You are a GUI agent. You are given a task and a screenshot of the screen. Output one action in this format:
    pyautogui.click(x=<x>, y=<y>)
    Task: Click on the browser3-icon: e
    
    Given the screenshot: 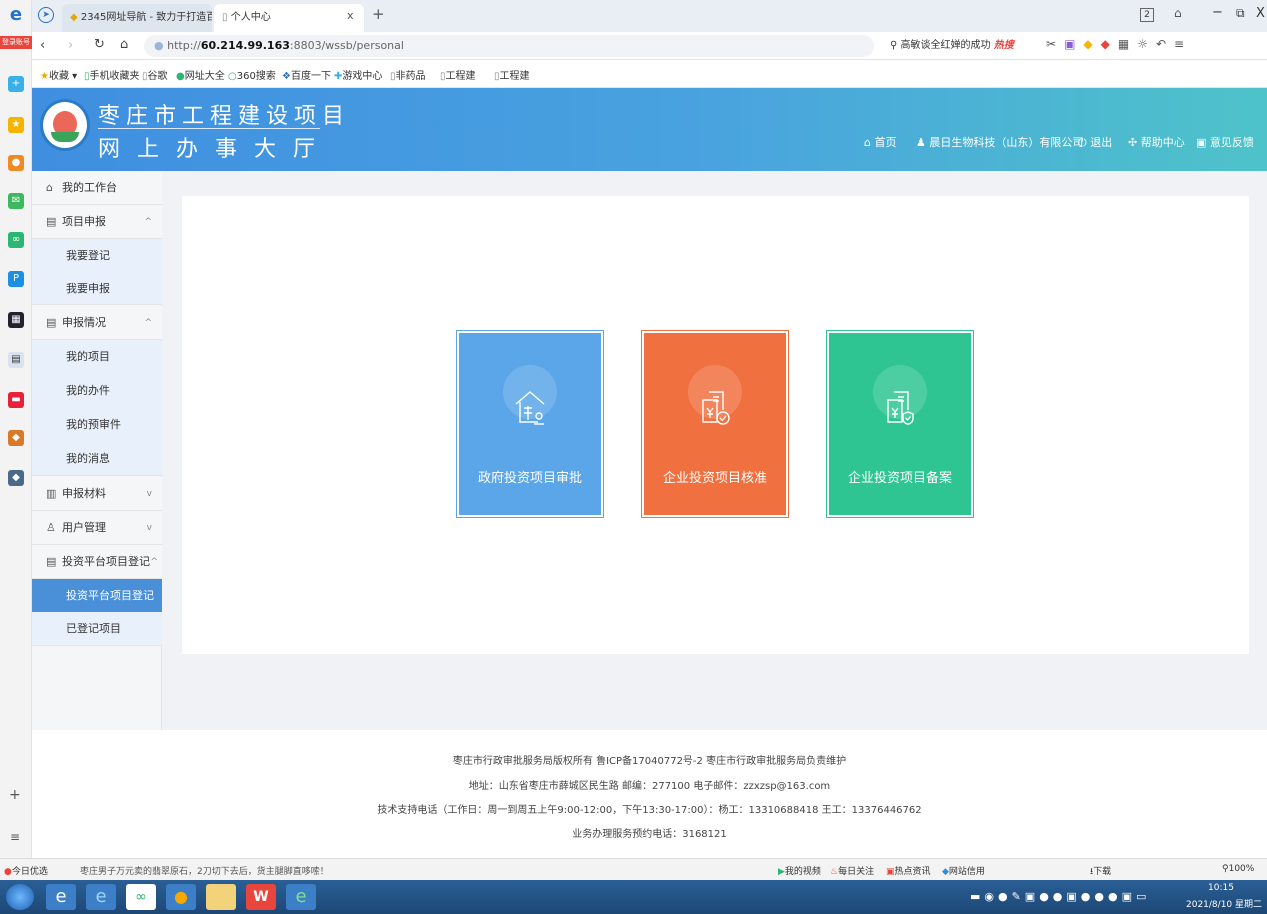 What is the action you would take?
    pyautogui.click(x=301, y=897)
    